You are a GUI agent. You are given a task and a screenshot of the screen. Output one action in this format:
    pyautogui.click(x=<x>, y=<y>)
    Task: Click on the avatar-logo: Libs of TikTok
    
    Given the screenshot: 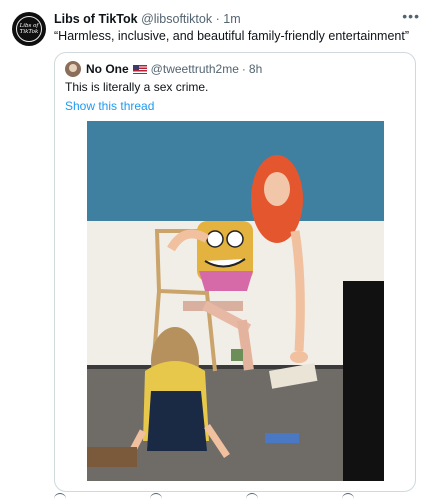 What is the action you would take?
    pyautogui.click(x=29, y=29)
    